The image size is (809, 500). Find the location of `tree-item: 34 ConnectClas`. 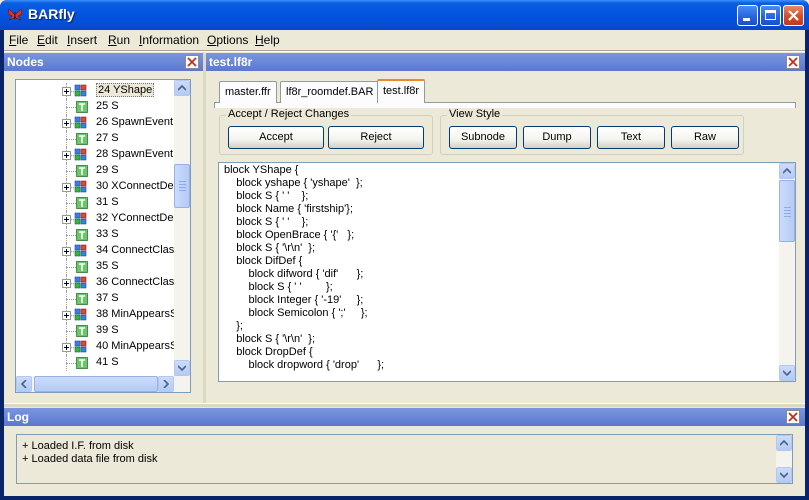

tree-item: 34 ConnectClas is located at coordinates (96, 251).